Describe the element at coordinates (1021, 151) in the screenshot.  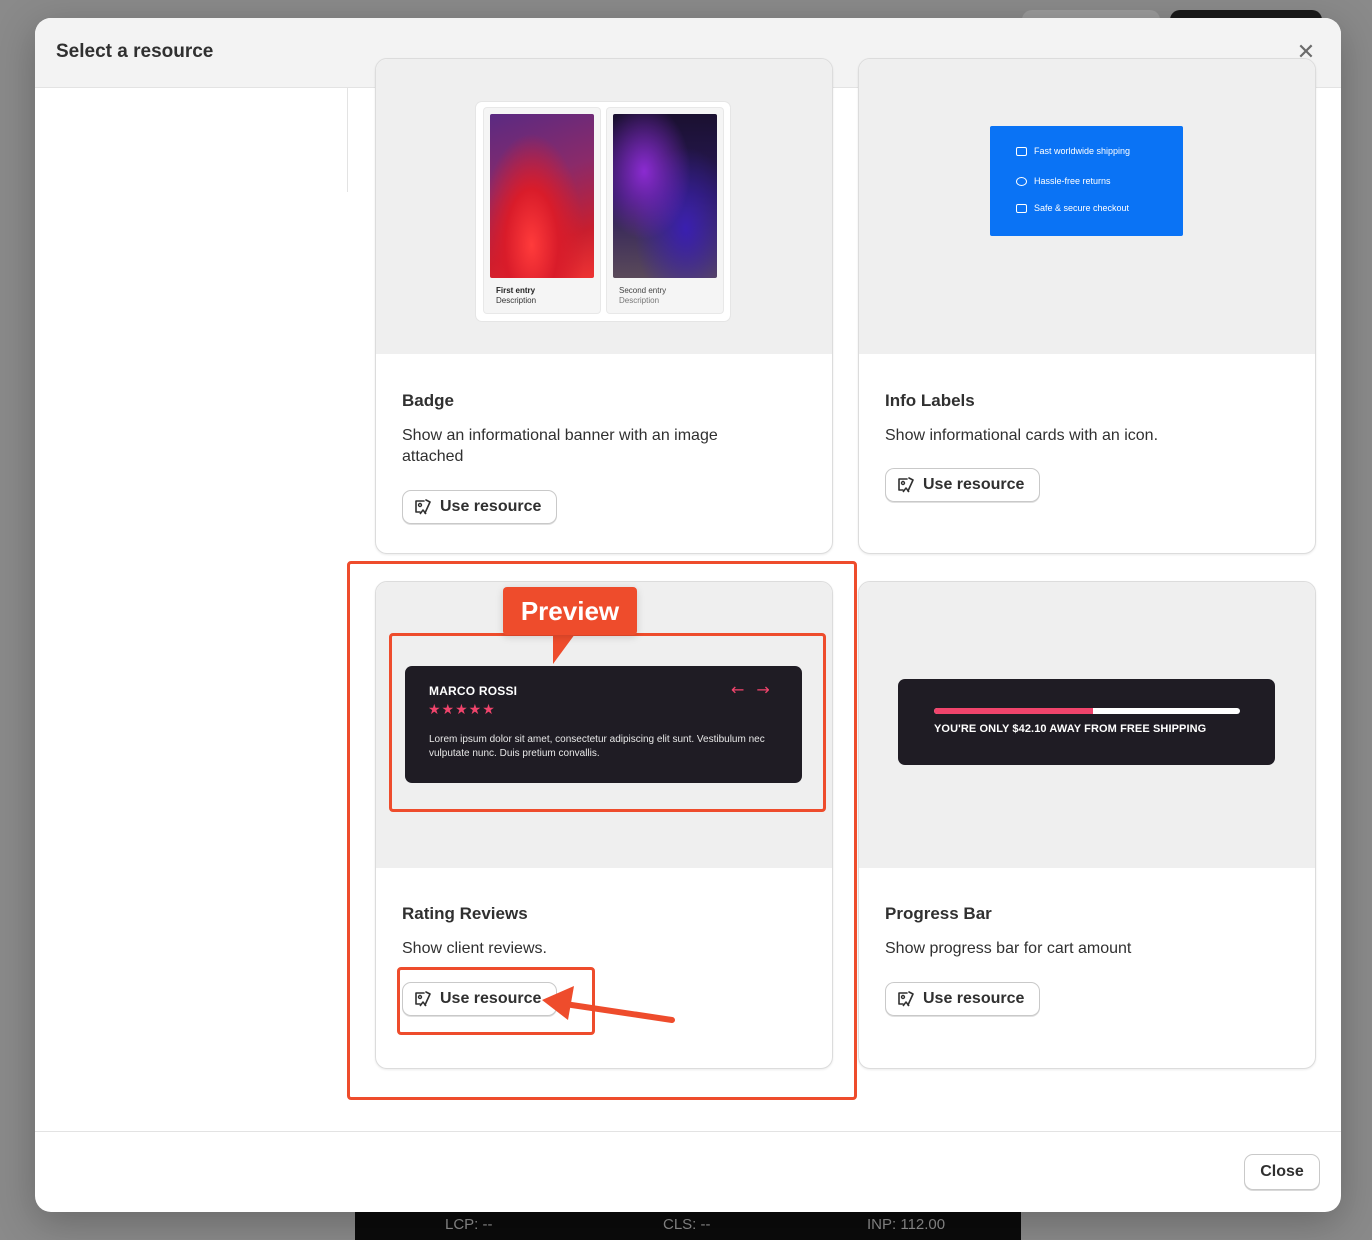
I see `truck-icon` at that location.